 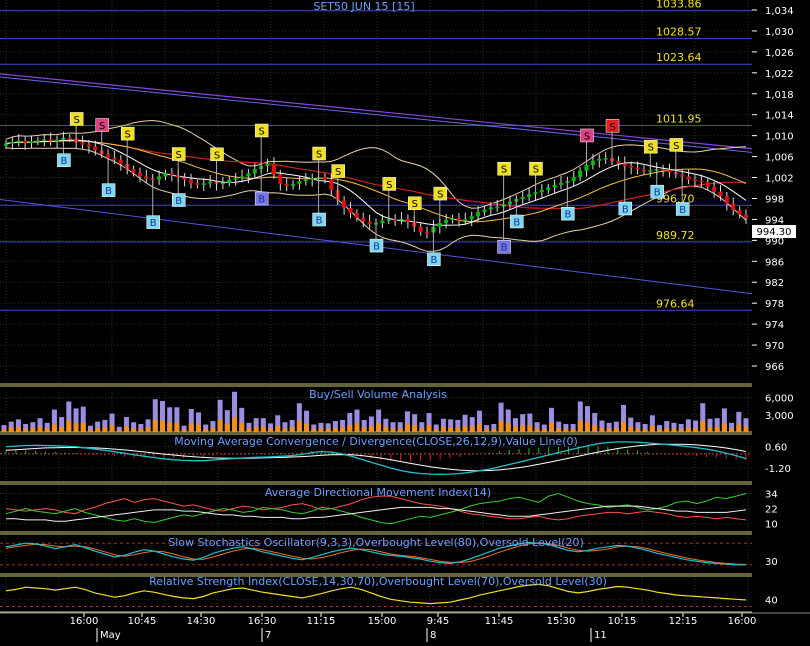 I want to click on date-label: 7, so click(x=268, y=635).